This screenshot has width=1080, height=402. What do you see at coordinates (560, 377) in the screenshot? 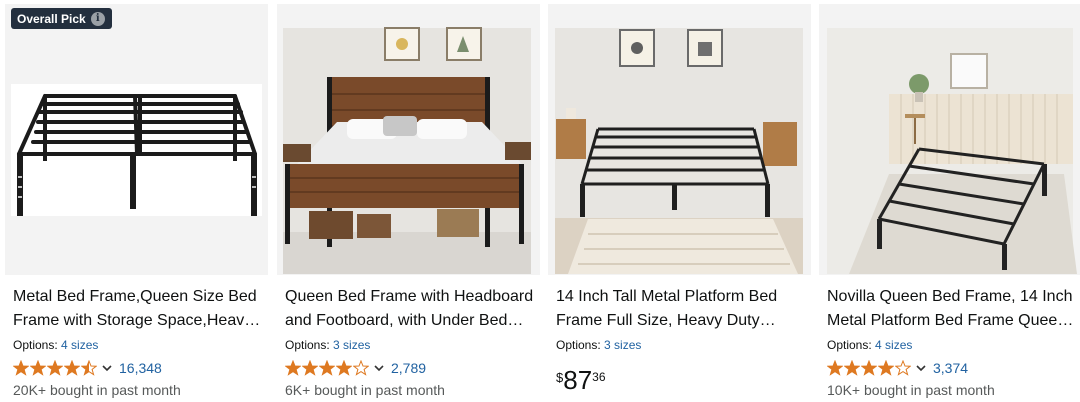
I see `price-symbol: $` at bounding box center [560, 377].